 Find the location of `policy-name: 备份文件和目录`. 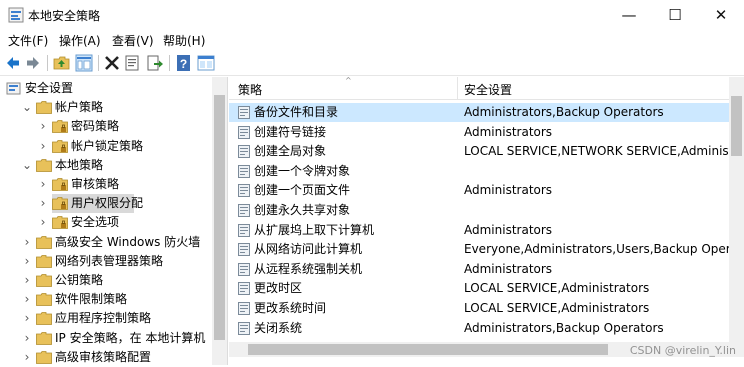

policy-name: 备份文件和目录 is located at coordinates (296, 112).